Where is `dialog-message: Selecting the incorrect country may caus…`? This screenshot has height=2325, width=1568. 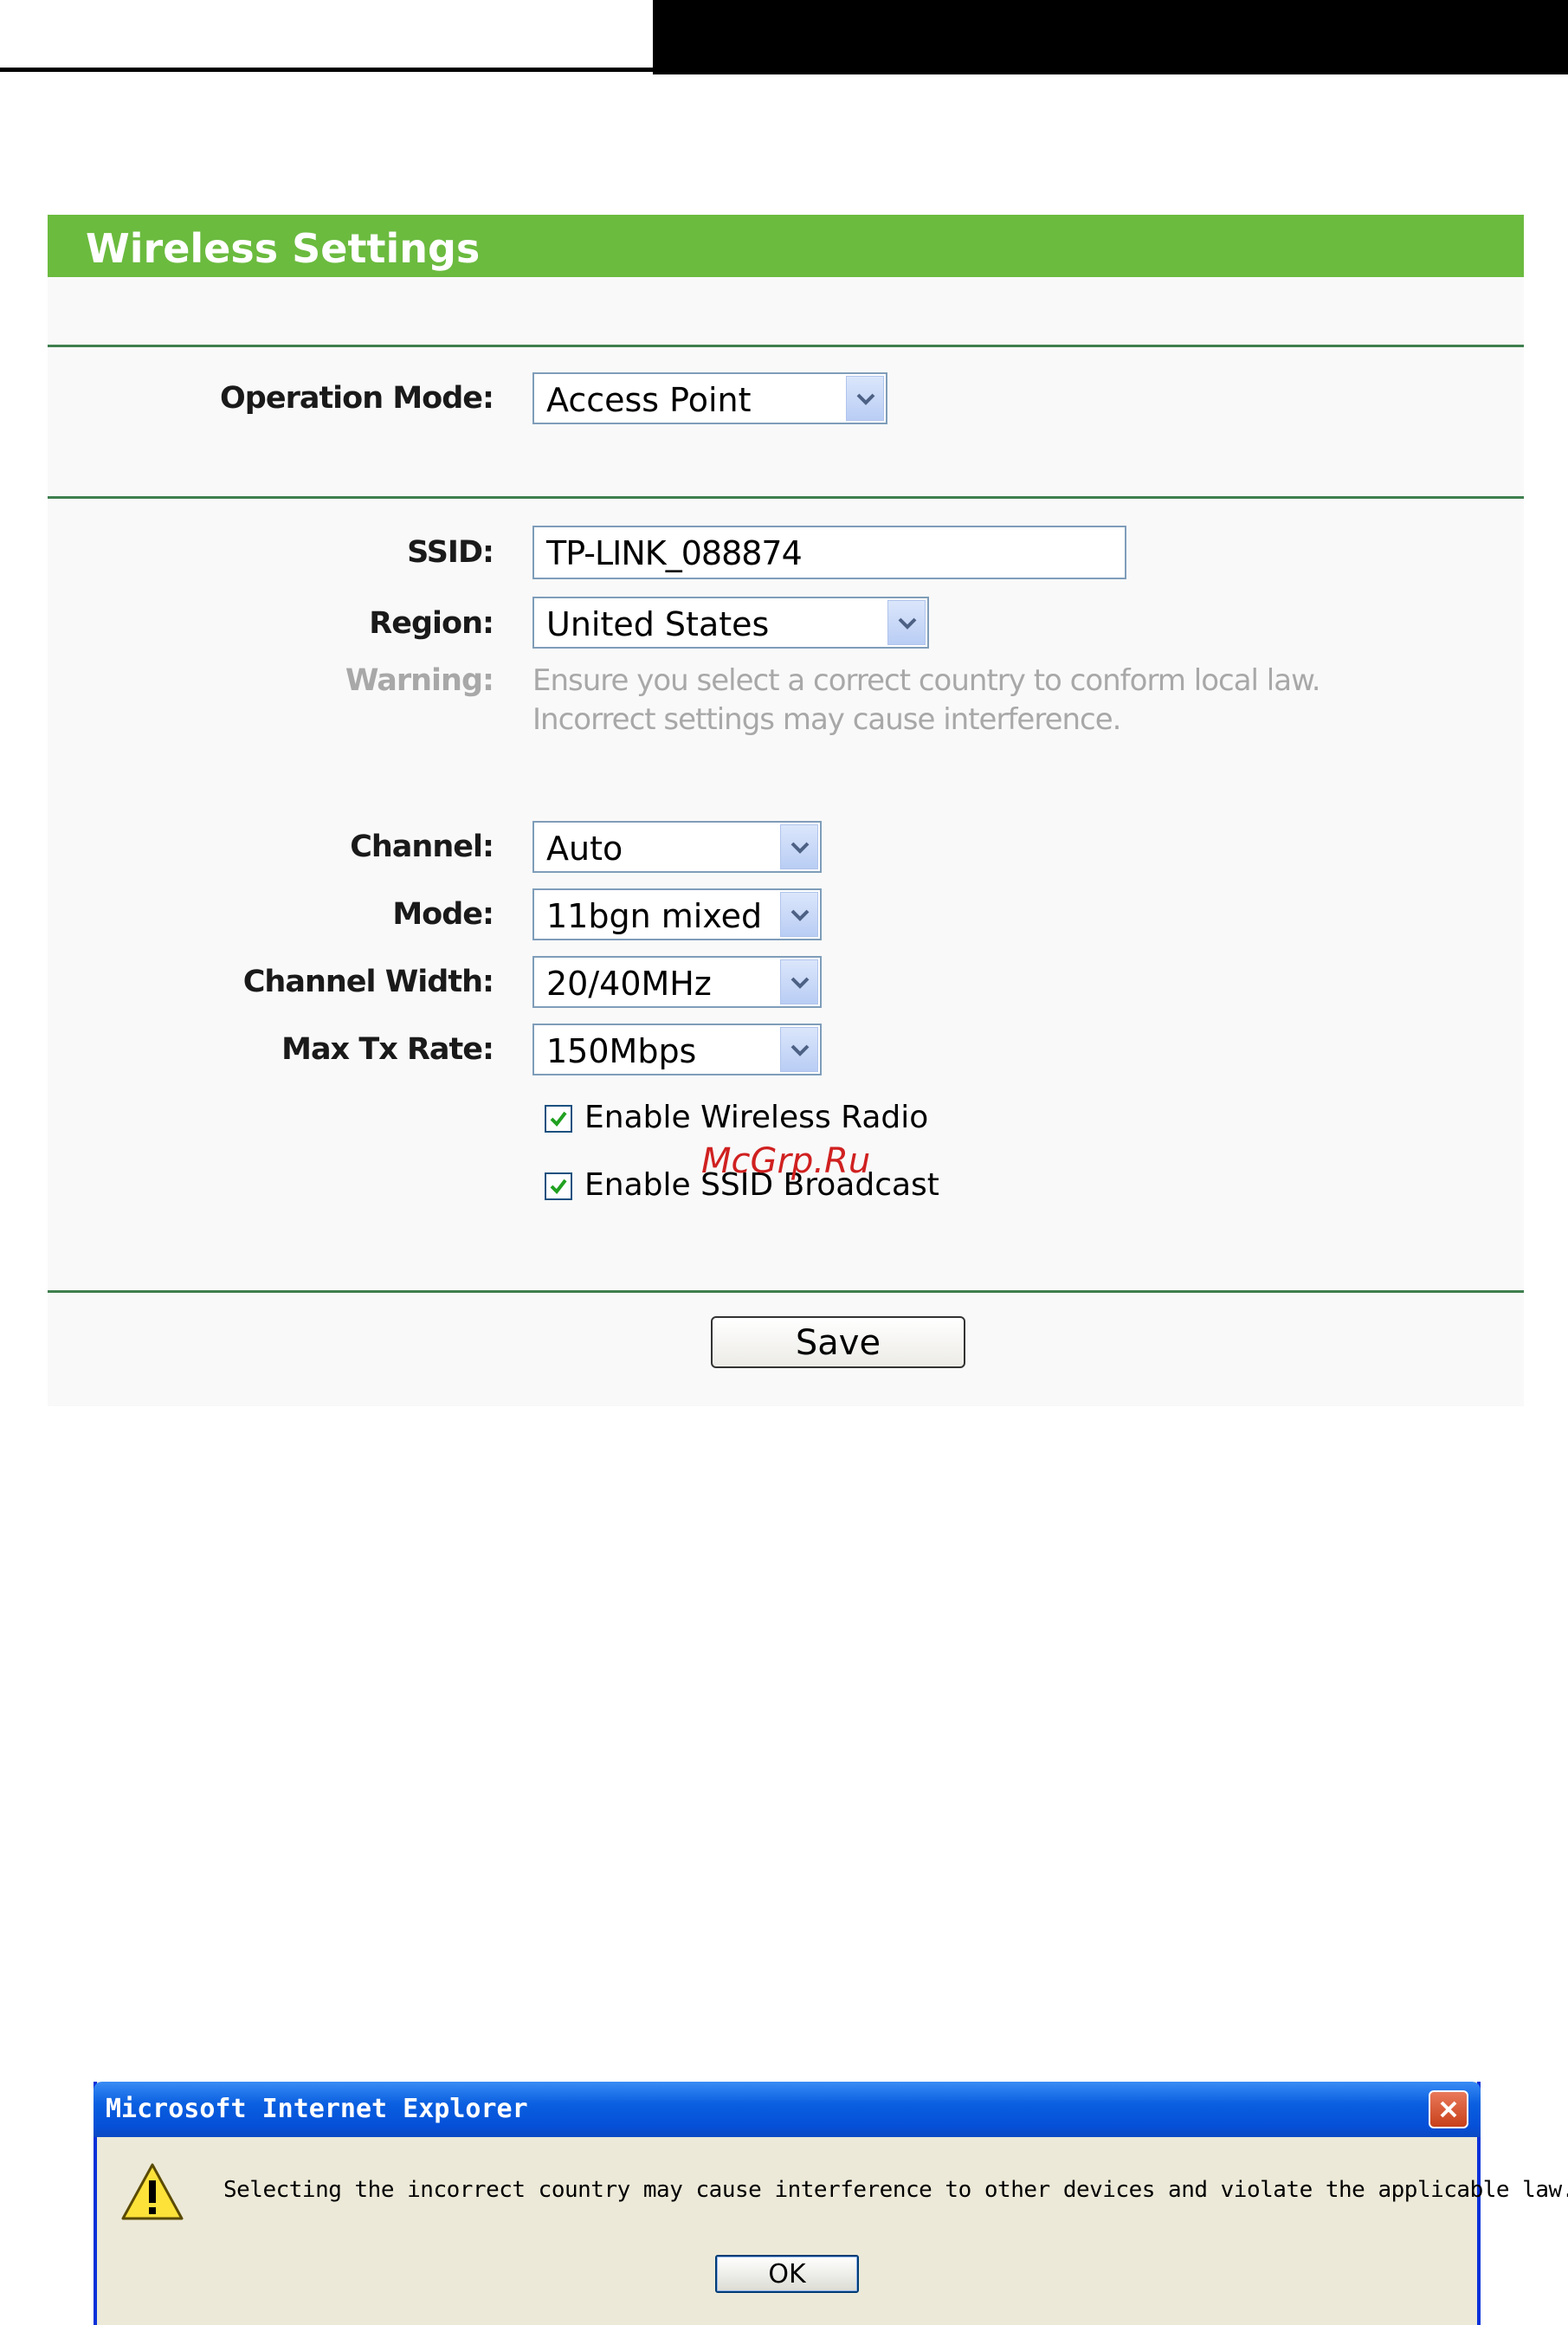
dialog-message: Selecting the incorrect country may caus… is located at coordinates (896, 2190).